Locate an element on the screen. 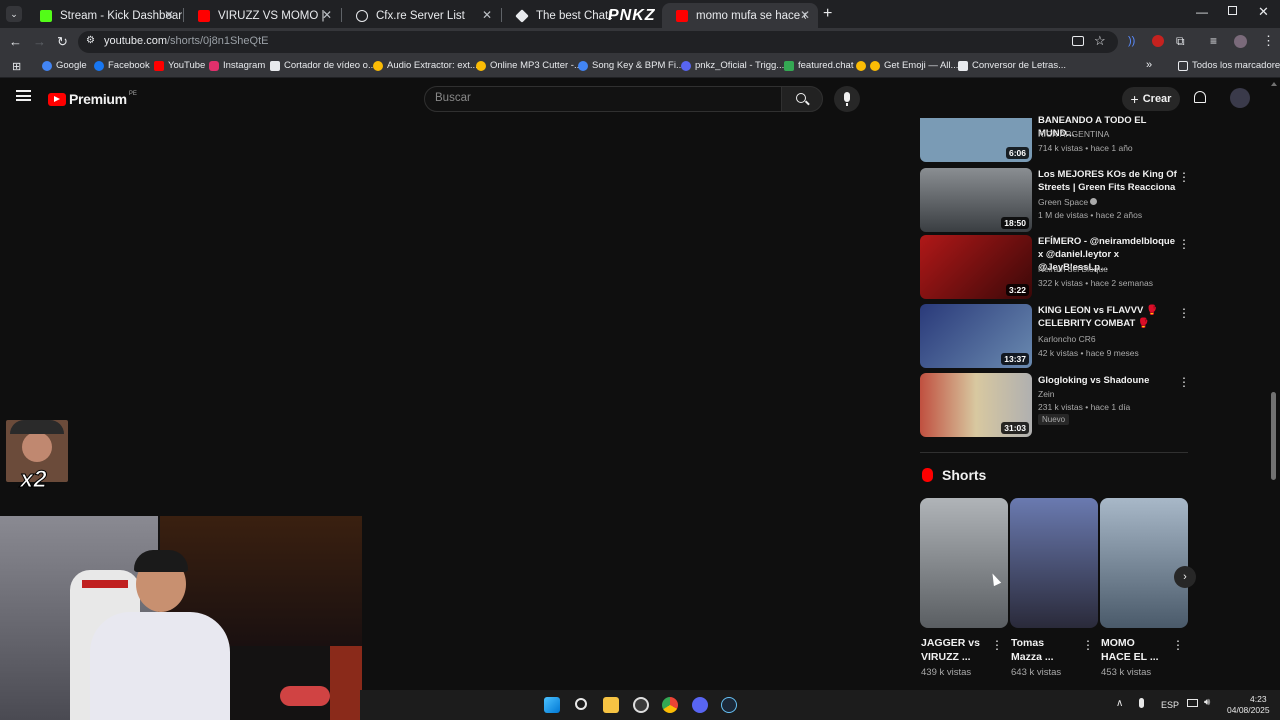  channel-name: Neiram del Bloque is located at coordinates (1073, 269).